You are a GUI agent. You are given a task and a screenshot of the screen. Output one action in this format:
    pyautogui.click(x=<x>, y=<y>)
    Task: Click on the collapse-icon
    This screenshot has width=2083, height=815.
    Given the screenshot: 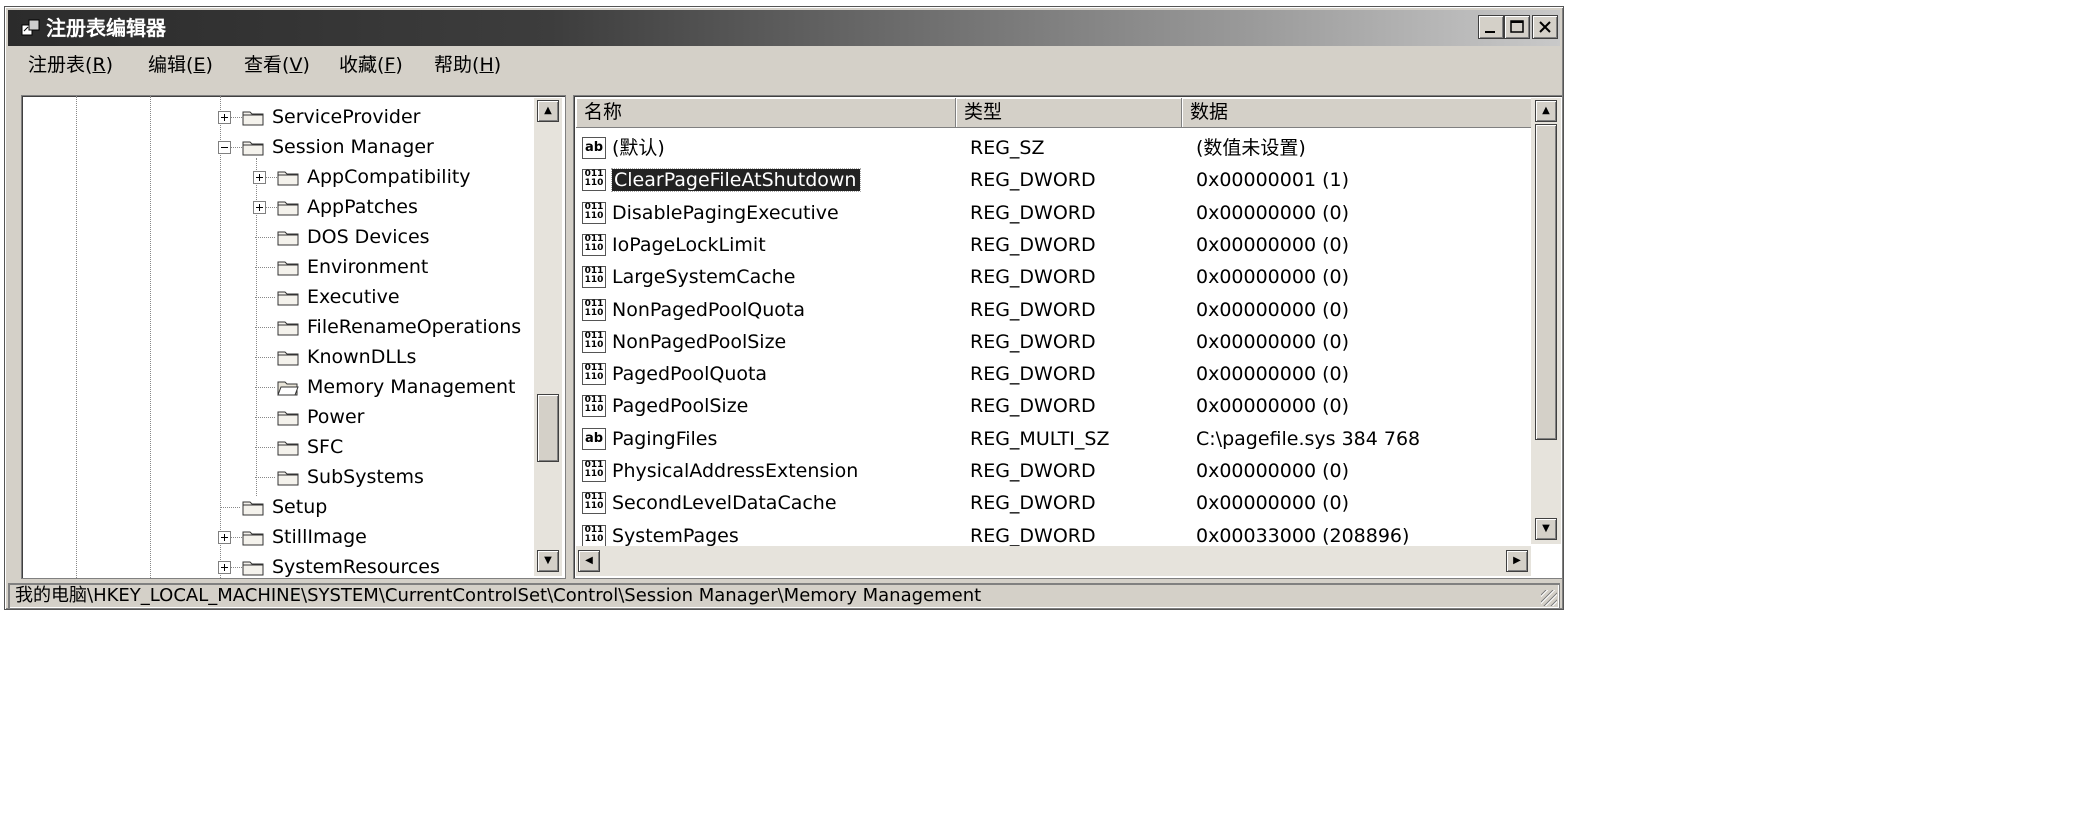 What is the action you would take?
    pyautogui.click(x=224, y=147)
    